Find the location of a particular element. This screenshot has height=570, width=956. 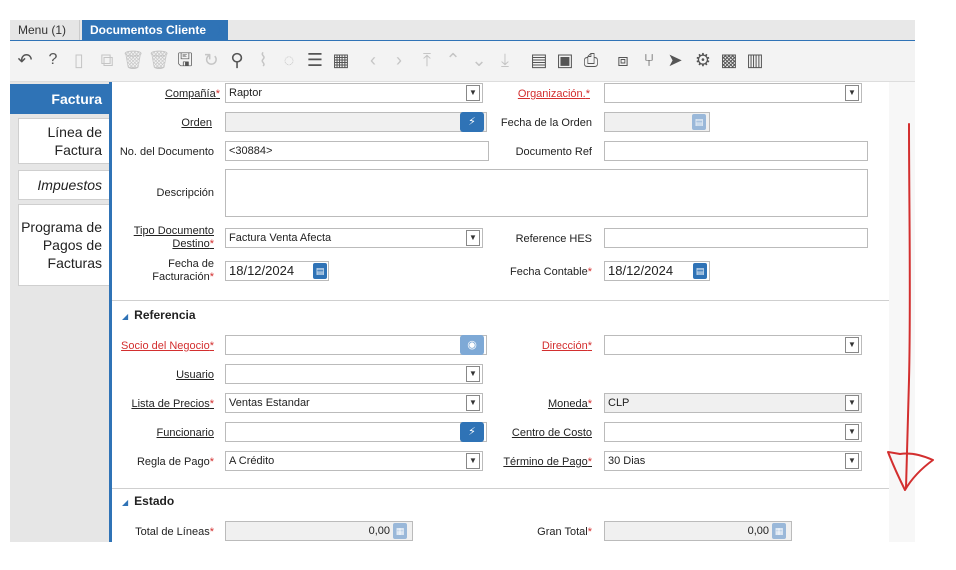

tab-programa-pagos: Programa de Pagos de Facturas is located at coordinates (64, 245).